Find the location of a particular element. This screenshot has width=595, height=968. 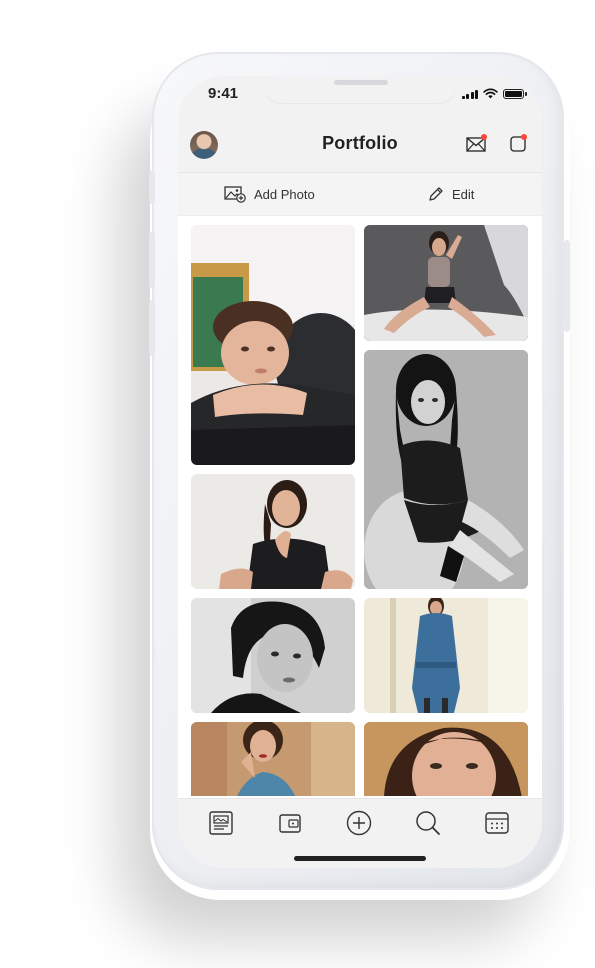

speaker is located at coordinates (361, 82).